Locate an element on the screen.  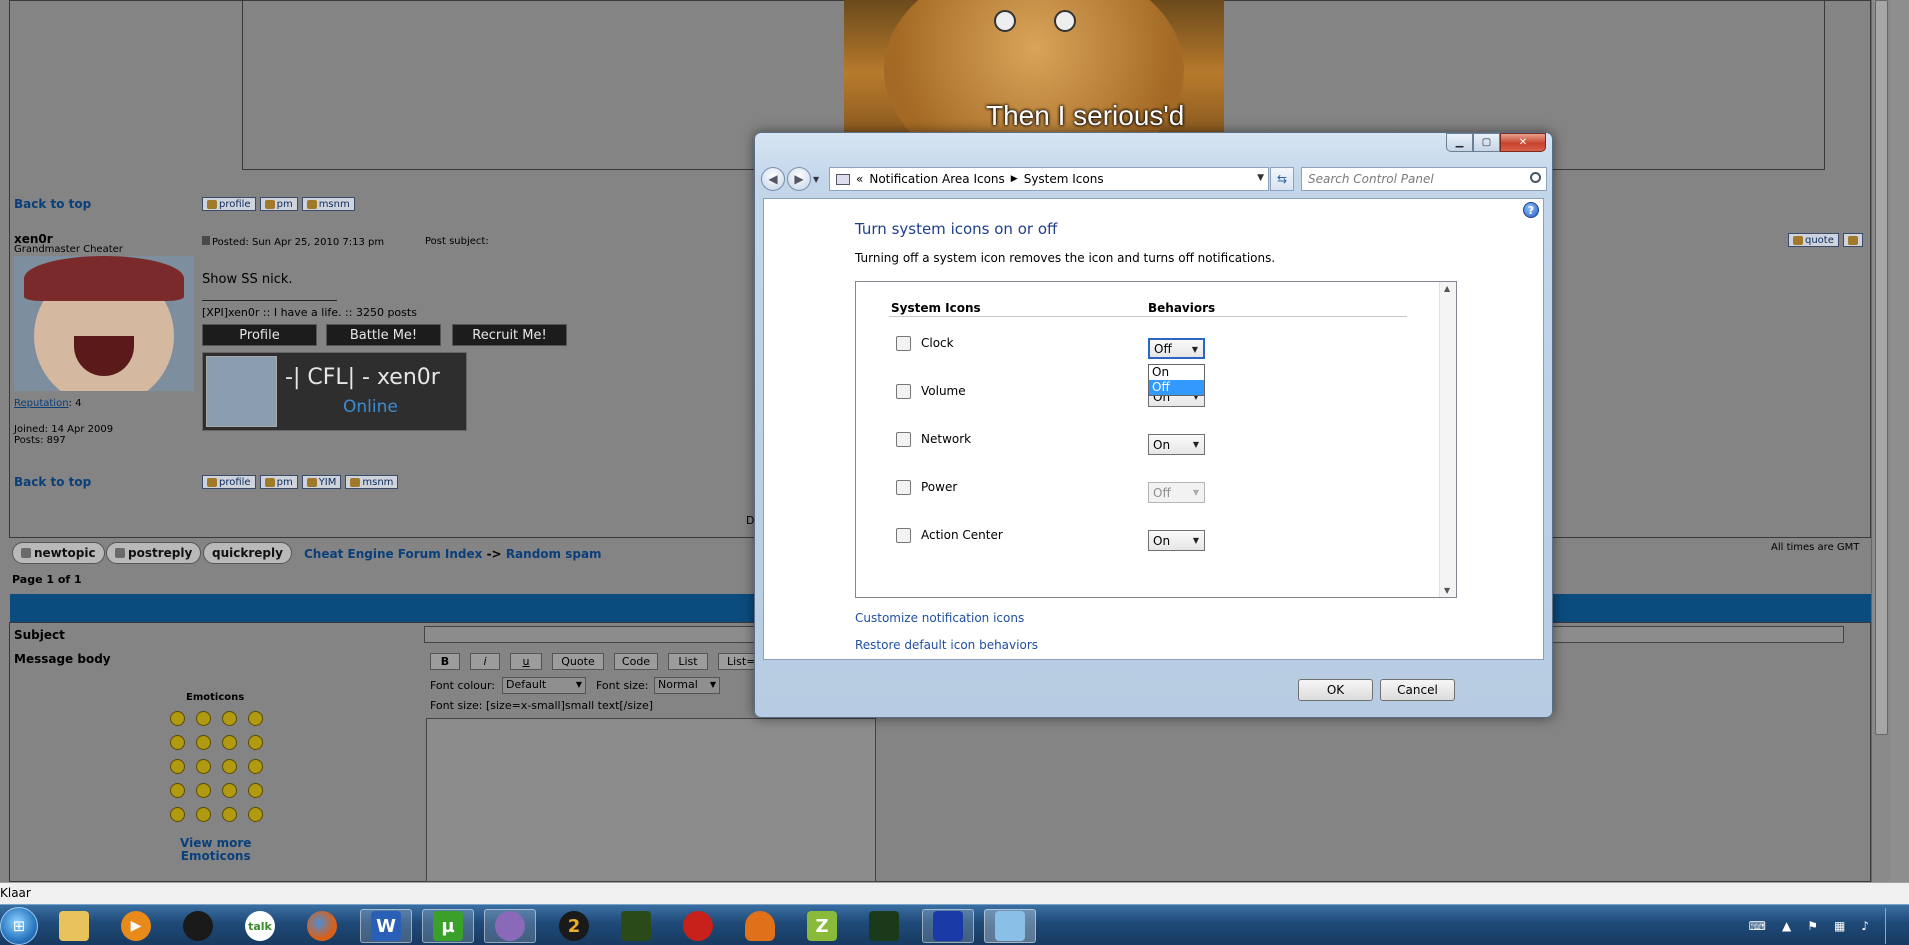
smile-emoticon-icon is located at coordinates (177, 718).